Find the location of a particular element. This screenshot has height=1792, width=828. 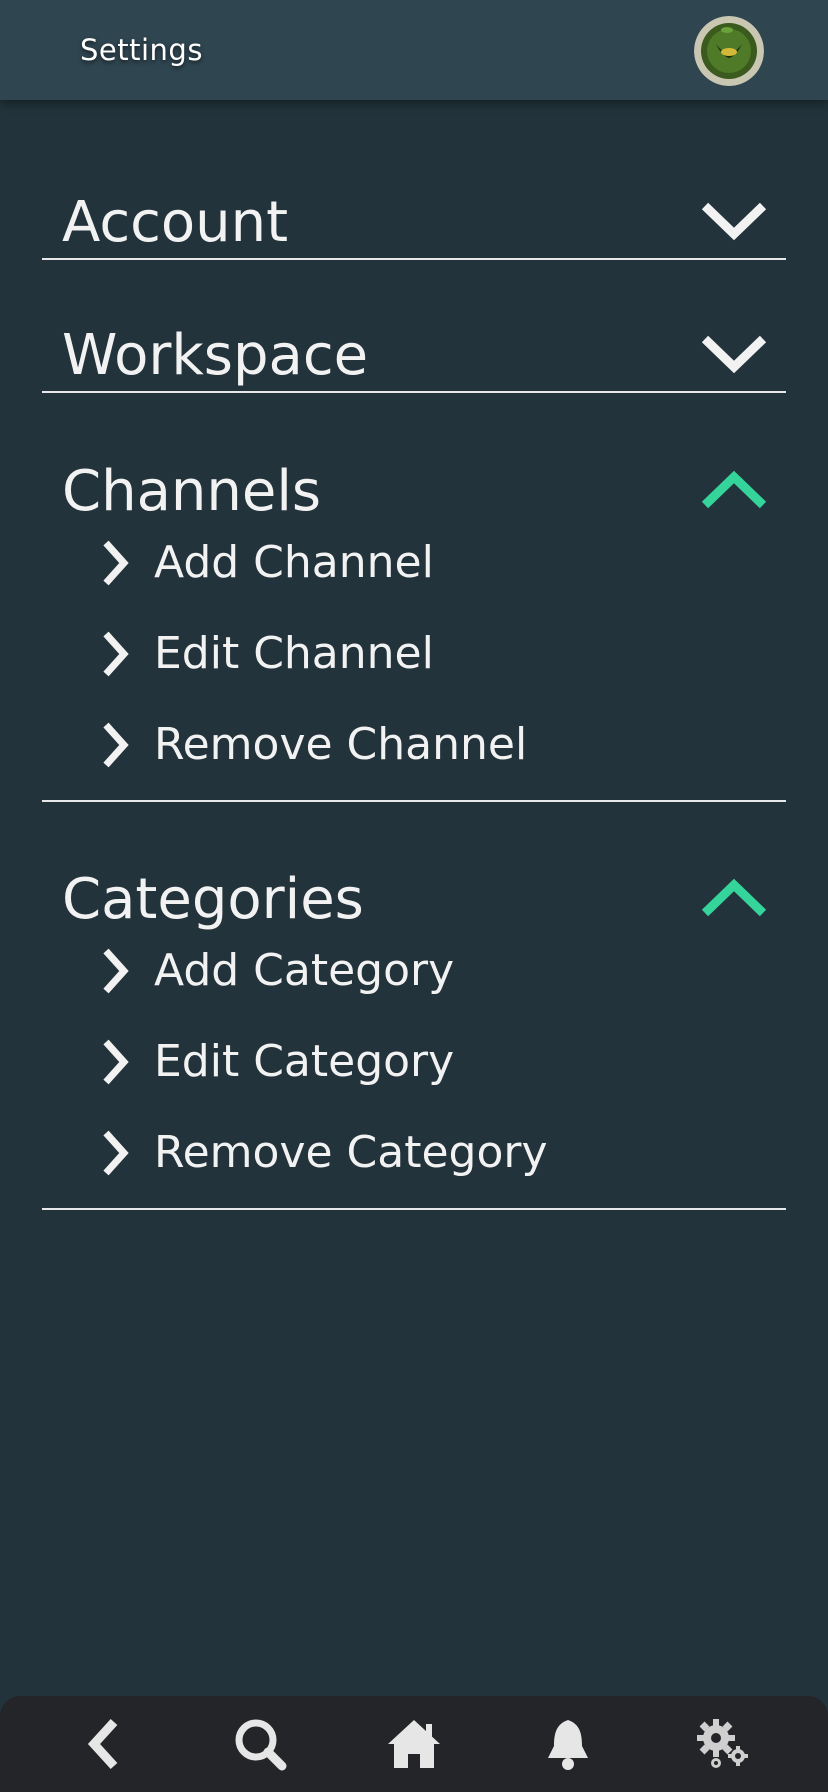

notifications-button is located at coordinates (568, 1744).